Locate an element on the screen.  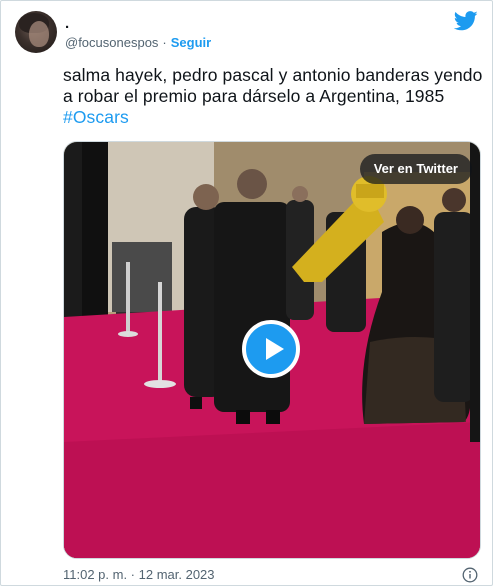
play-button is located at coordinates (271, 349).